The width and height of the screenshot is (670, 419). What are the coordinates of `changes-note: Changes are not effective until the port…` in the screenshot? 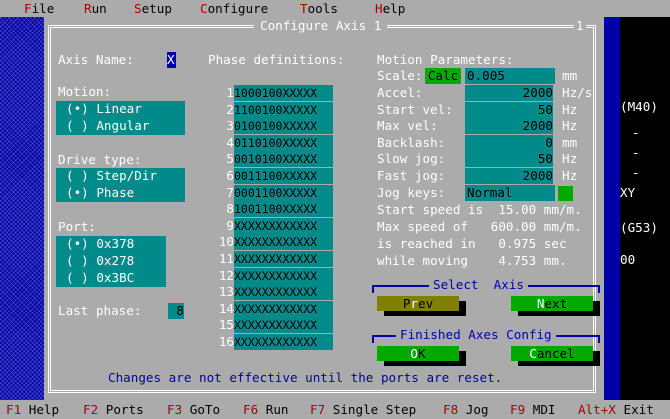 It's located at (305, 377).